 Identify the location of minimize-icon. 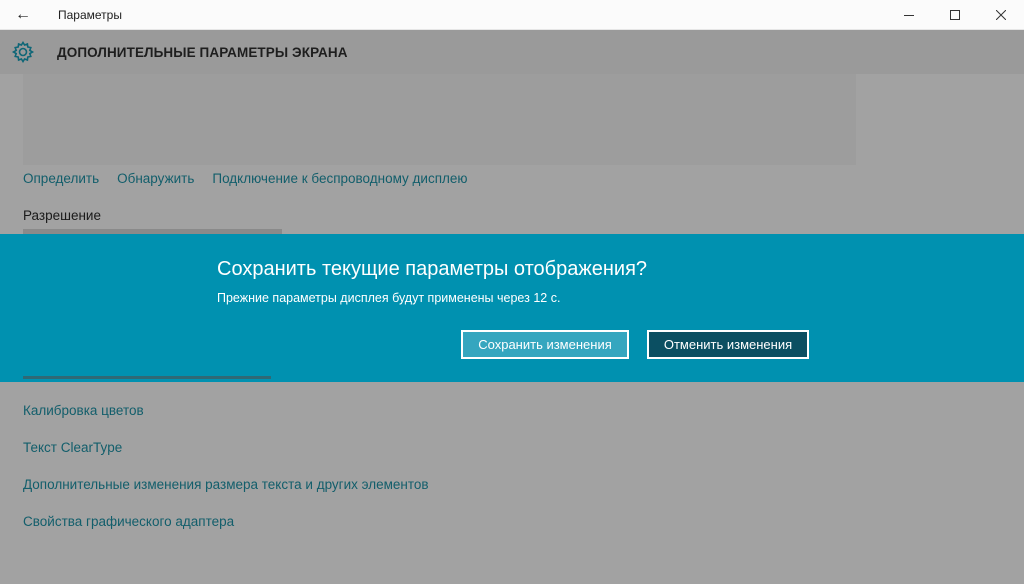
(909, 15).